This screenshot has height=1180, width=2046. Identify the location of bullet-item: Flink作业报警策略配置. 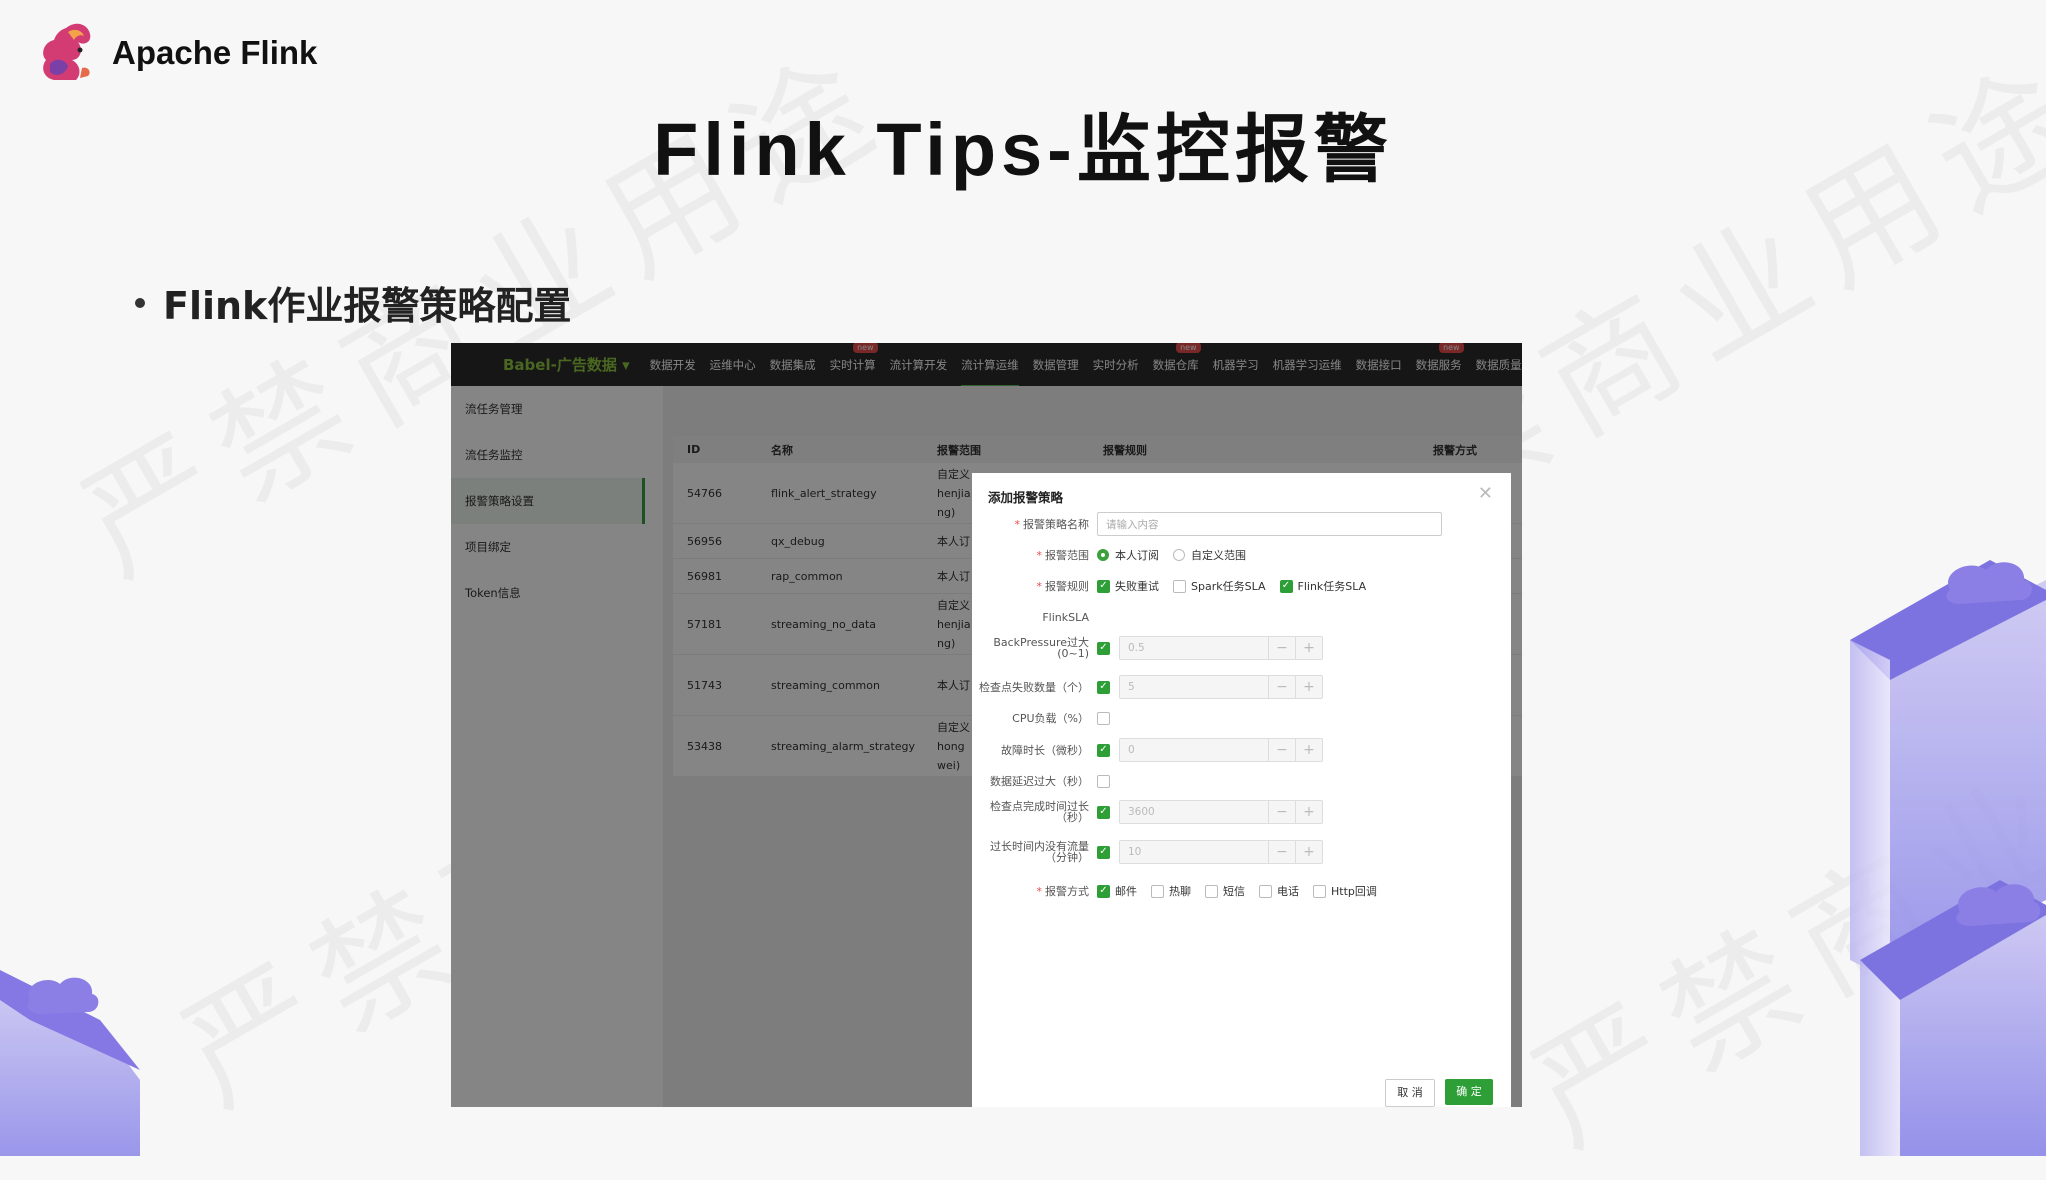
(353, 302).